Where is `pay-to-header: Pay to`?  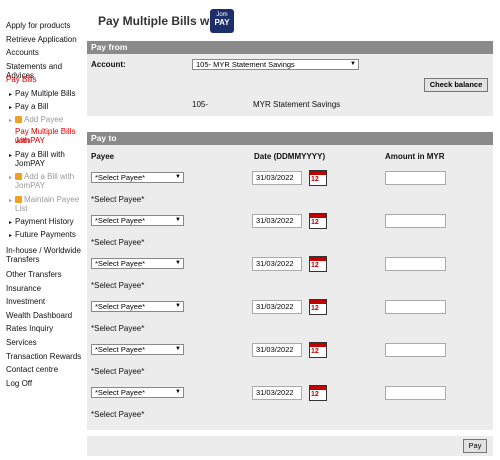
pay-to-header: Pay to is located at coordinates (290, 138).